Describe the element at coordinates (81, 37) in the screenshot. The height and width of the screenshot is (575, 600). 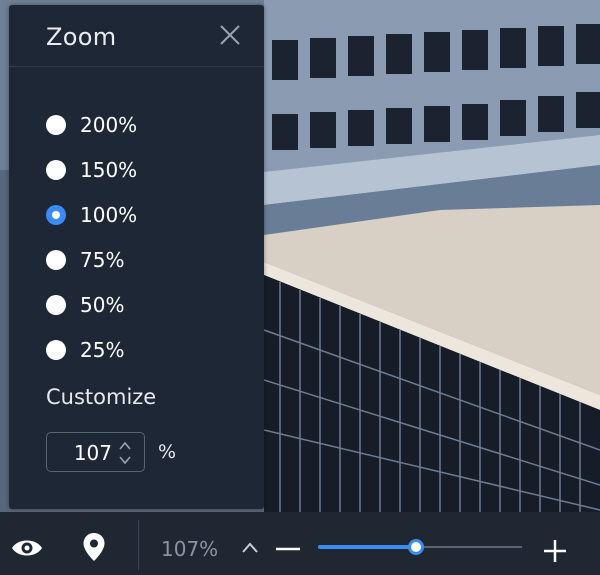
I see `panel-title: Zoom` at that location.